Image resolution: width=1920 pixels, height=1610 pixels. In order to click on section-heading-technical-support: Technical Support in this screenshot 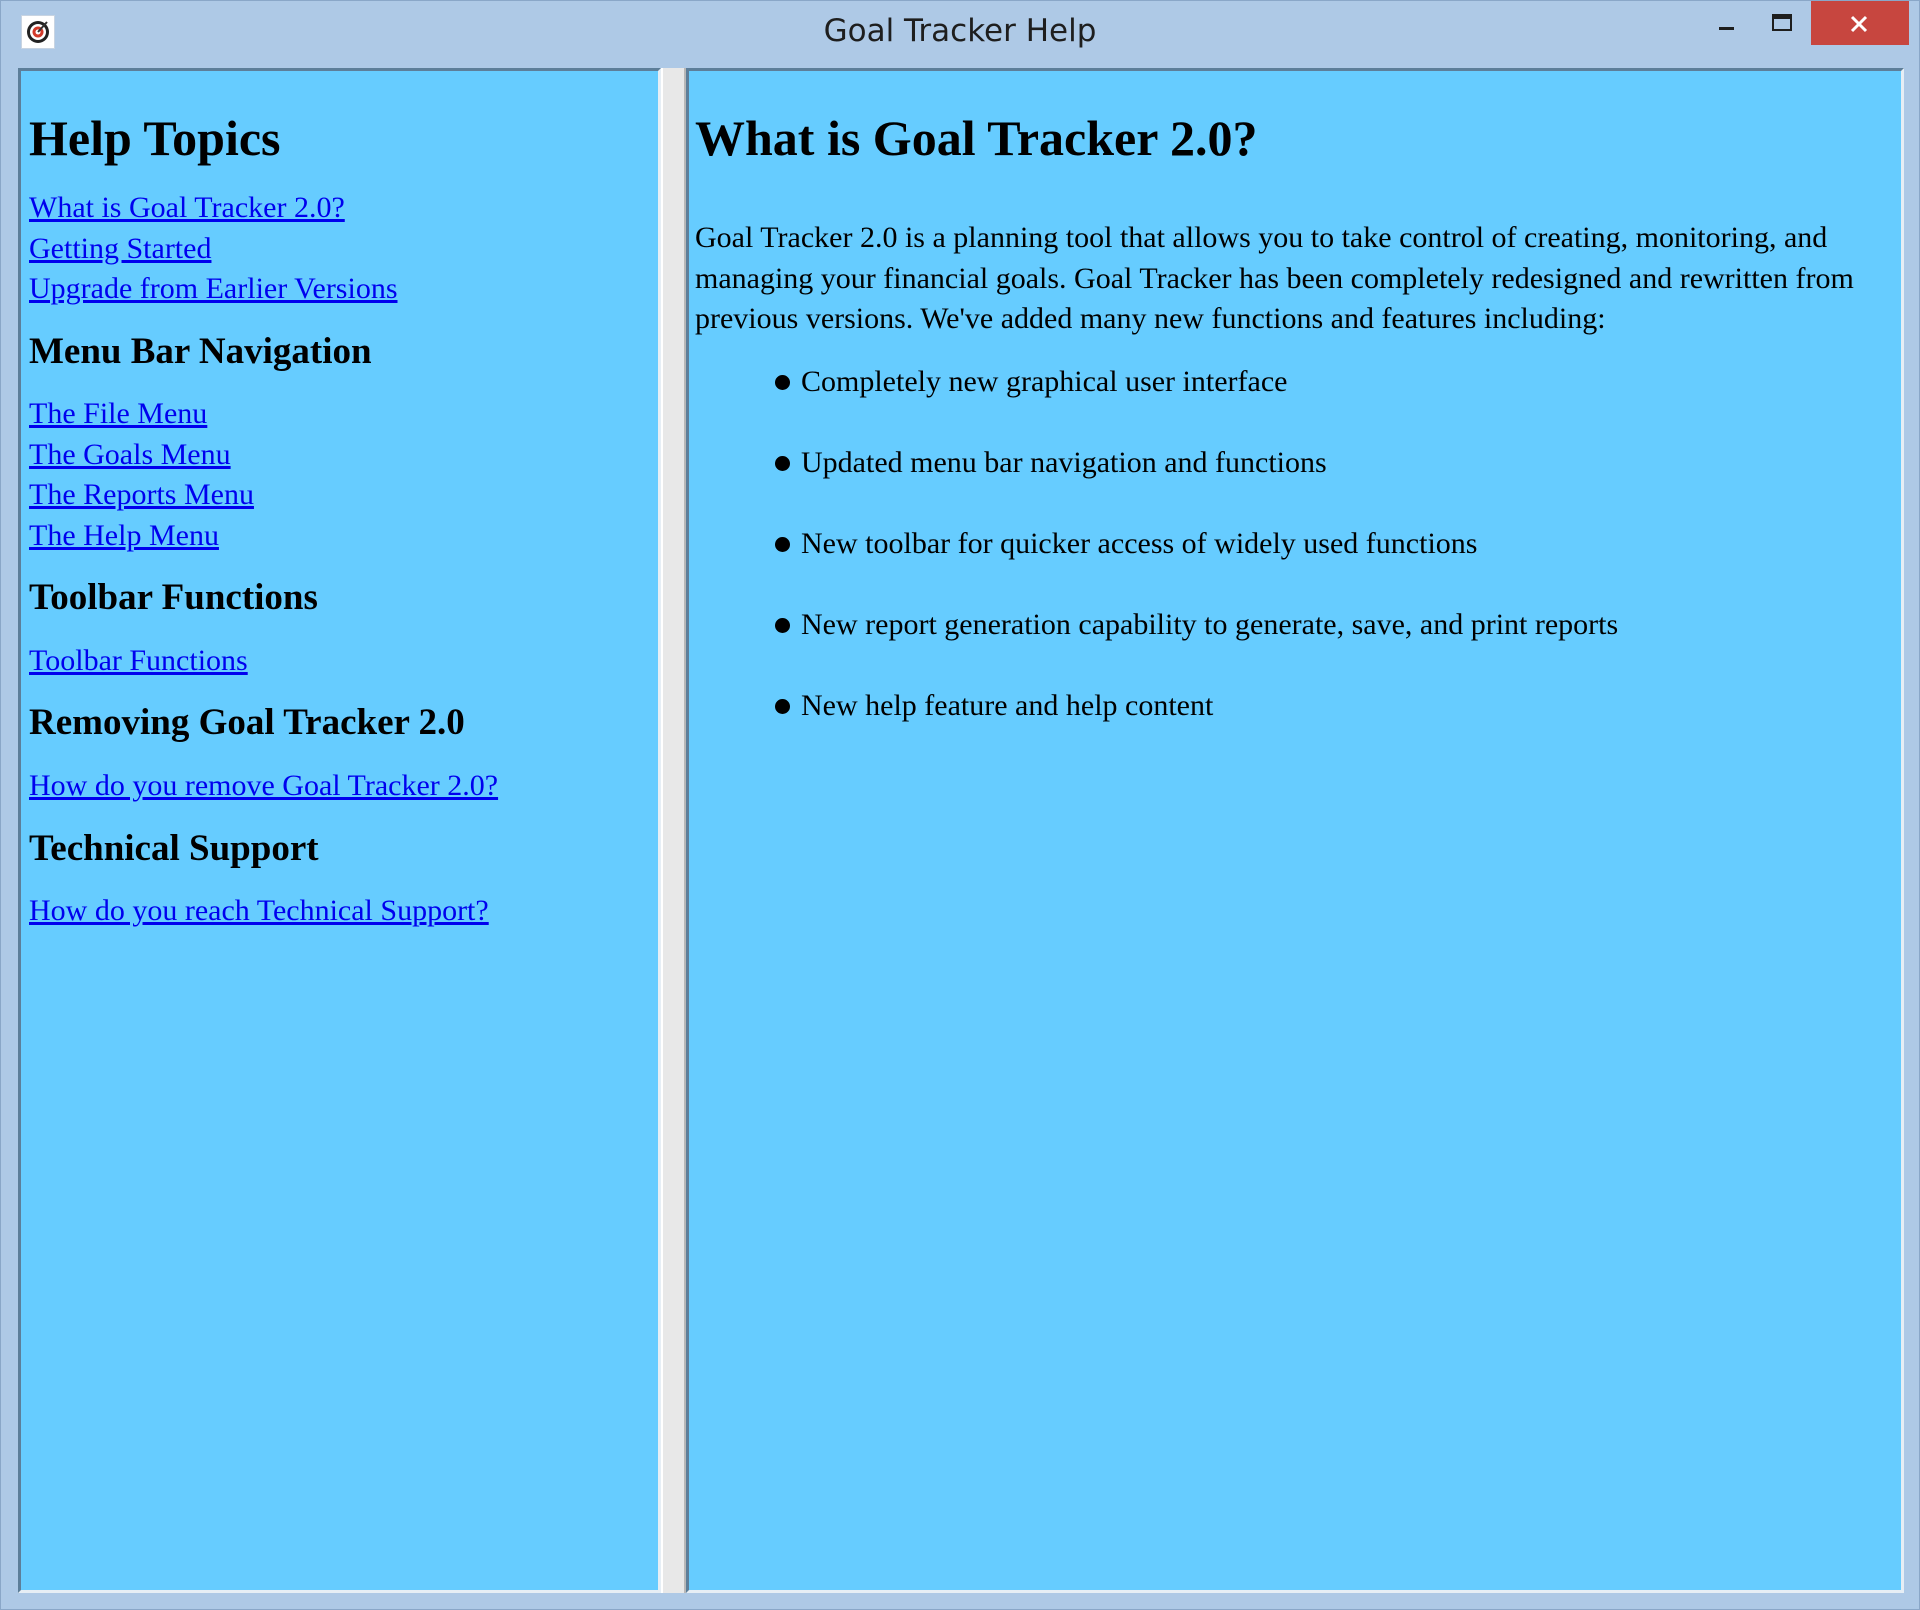, I will do `click(174, 848)`.